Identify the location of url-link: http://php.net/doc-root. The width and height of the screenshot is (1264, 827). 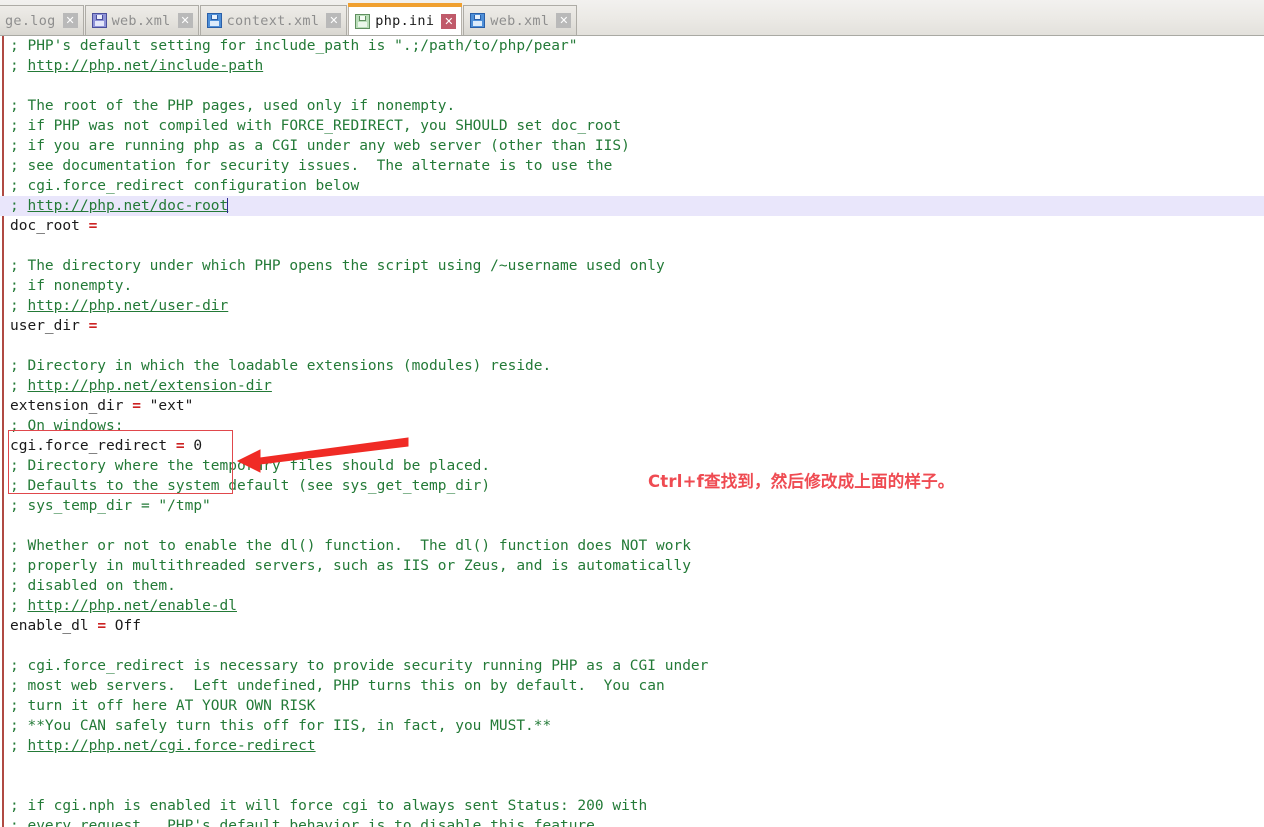
(127, 206).